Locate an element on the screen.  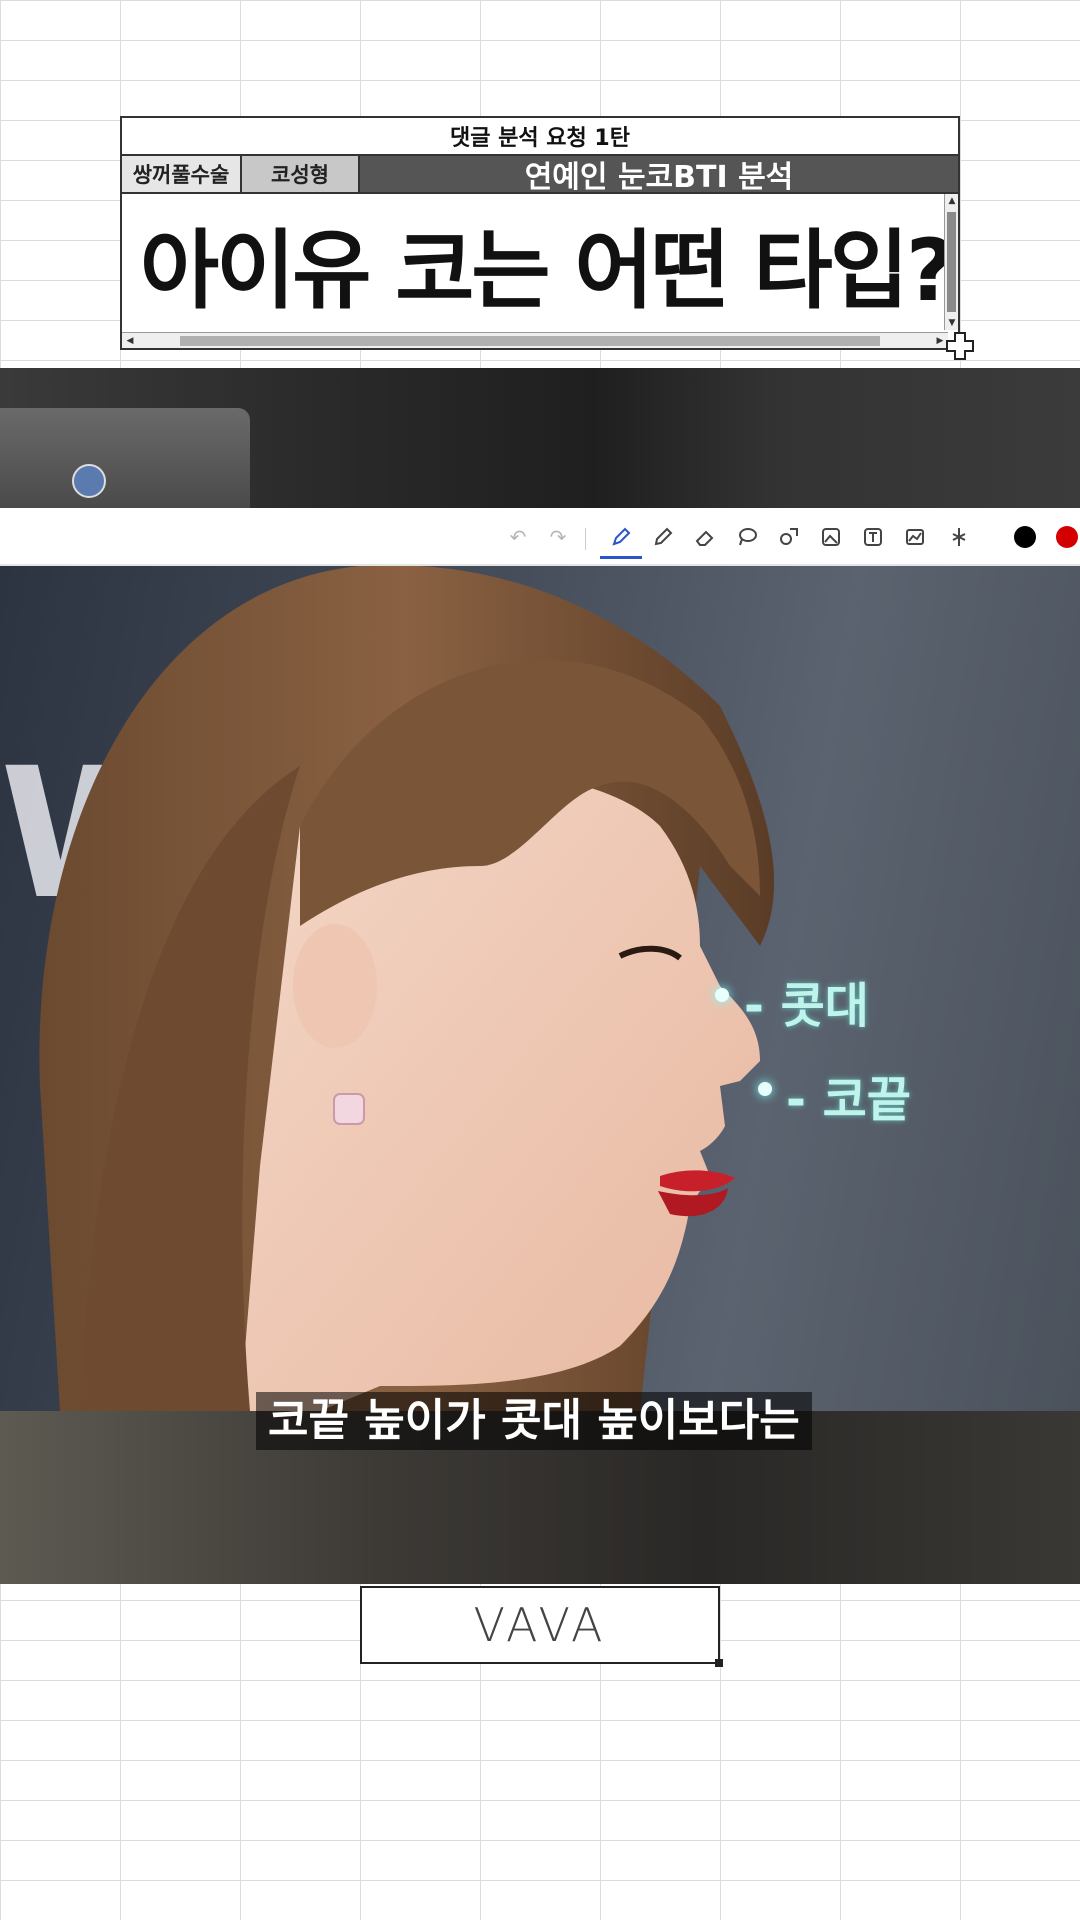
scroll-down-icon: ▼ is located at coordinates (952, 323).